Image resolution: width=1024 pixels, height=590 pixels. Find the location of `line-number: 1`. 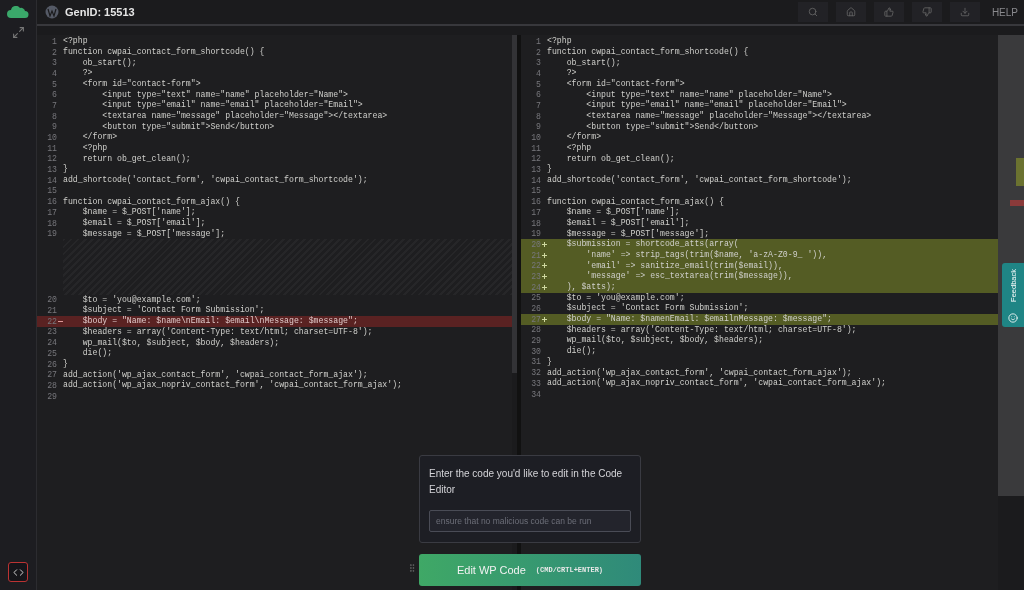

line-number: 1 is located at coordinates (538, 41).